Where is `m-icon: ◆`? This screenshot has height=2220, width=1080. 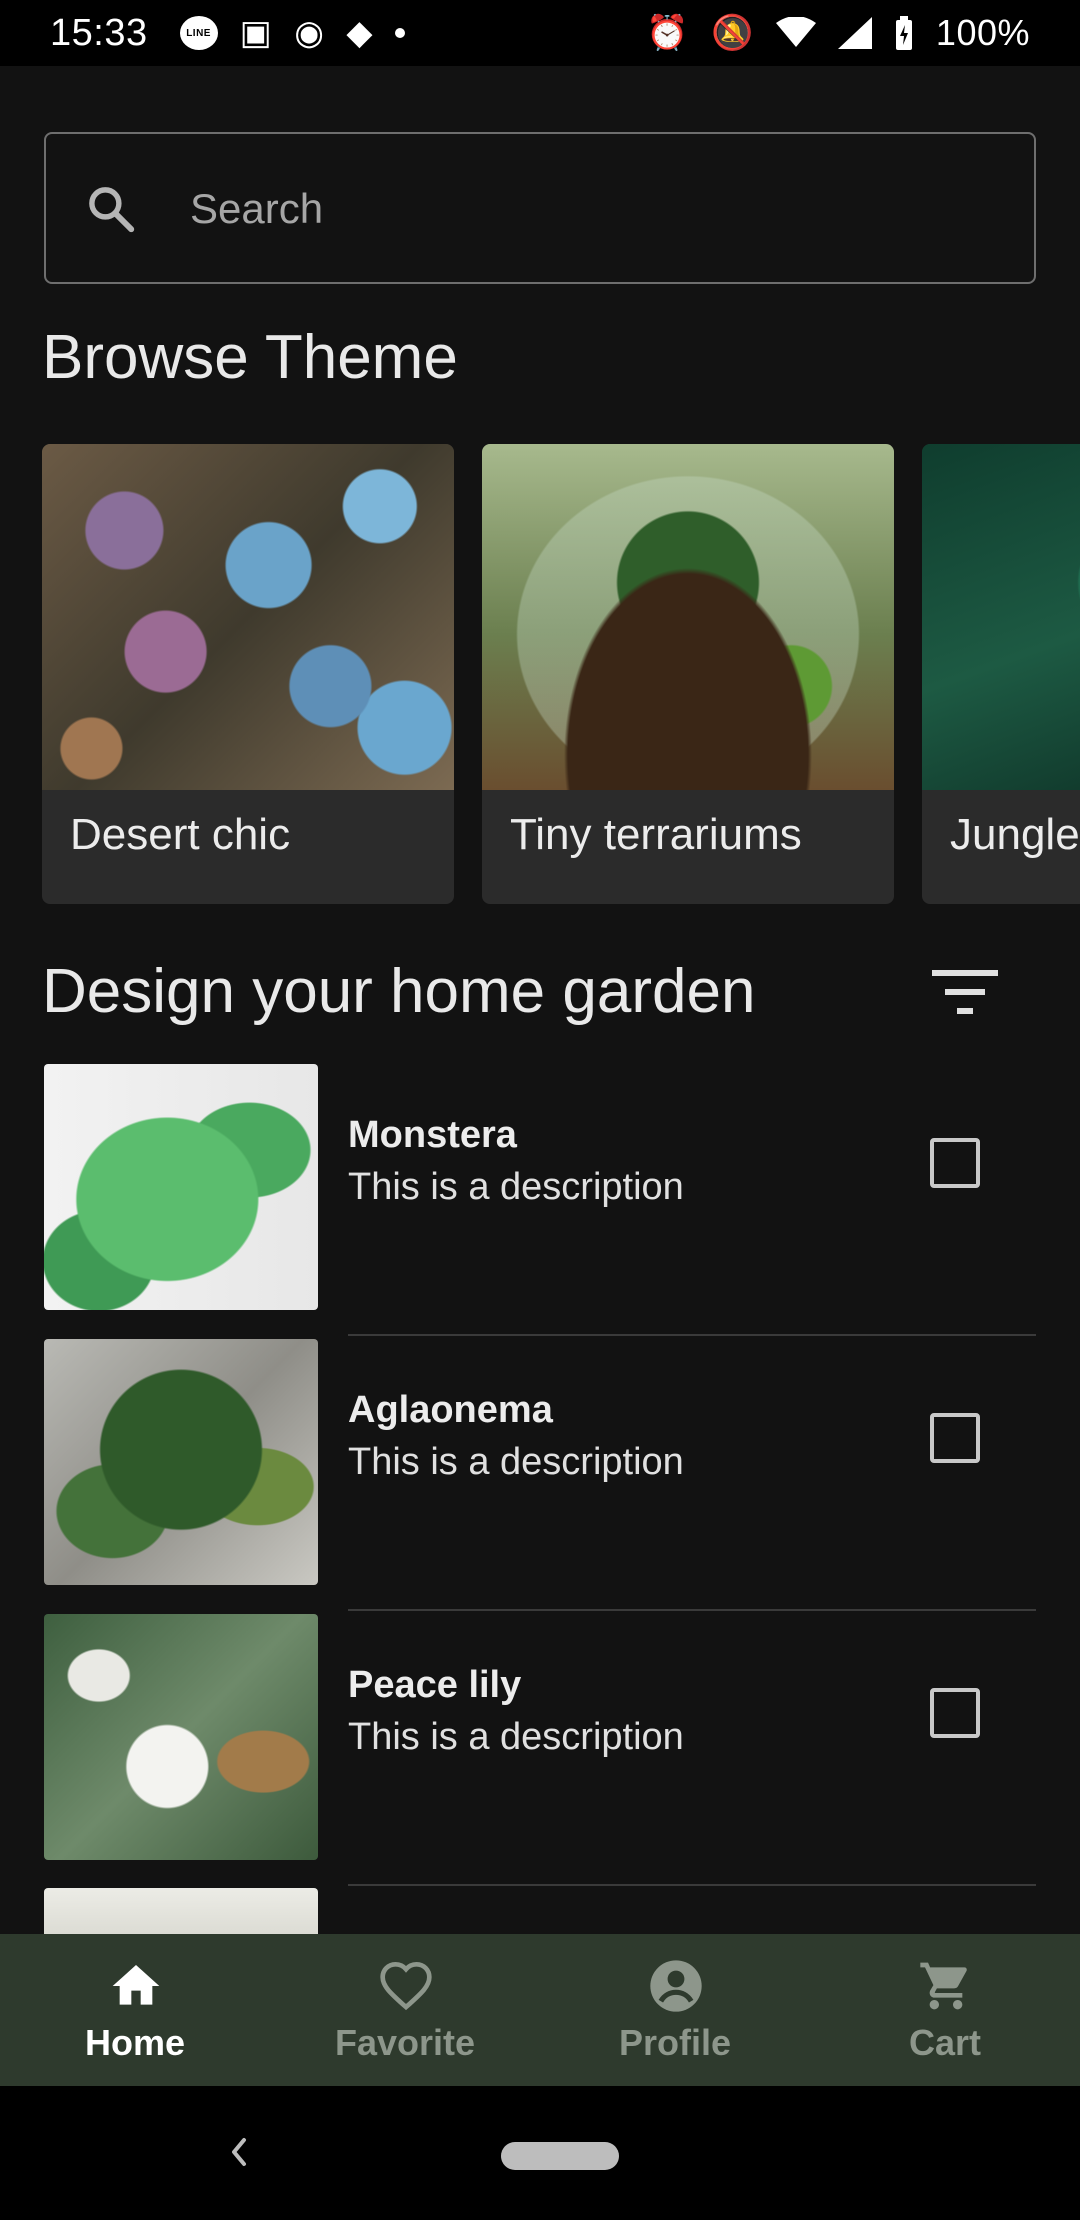 m-icon: ◆ is located at coordinates (360, 33).